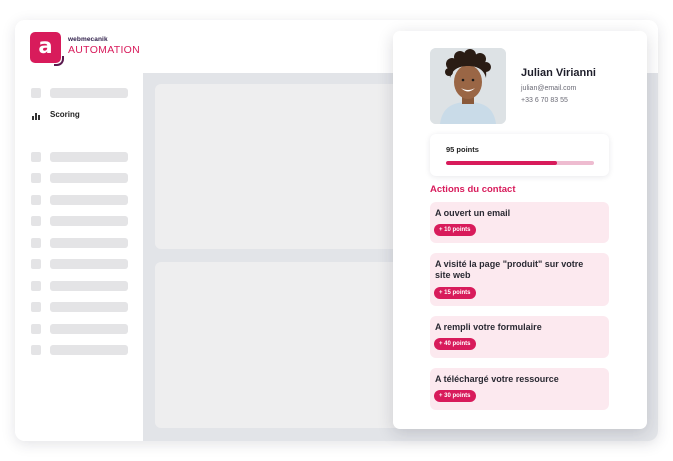 The height and width of the screenshot is (461, 673). Describe the element at coordinates (455, 230) in the screenshot. I see `points-badge: + 10 points` at that location.